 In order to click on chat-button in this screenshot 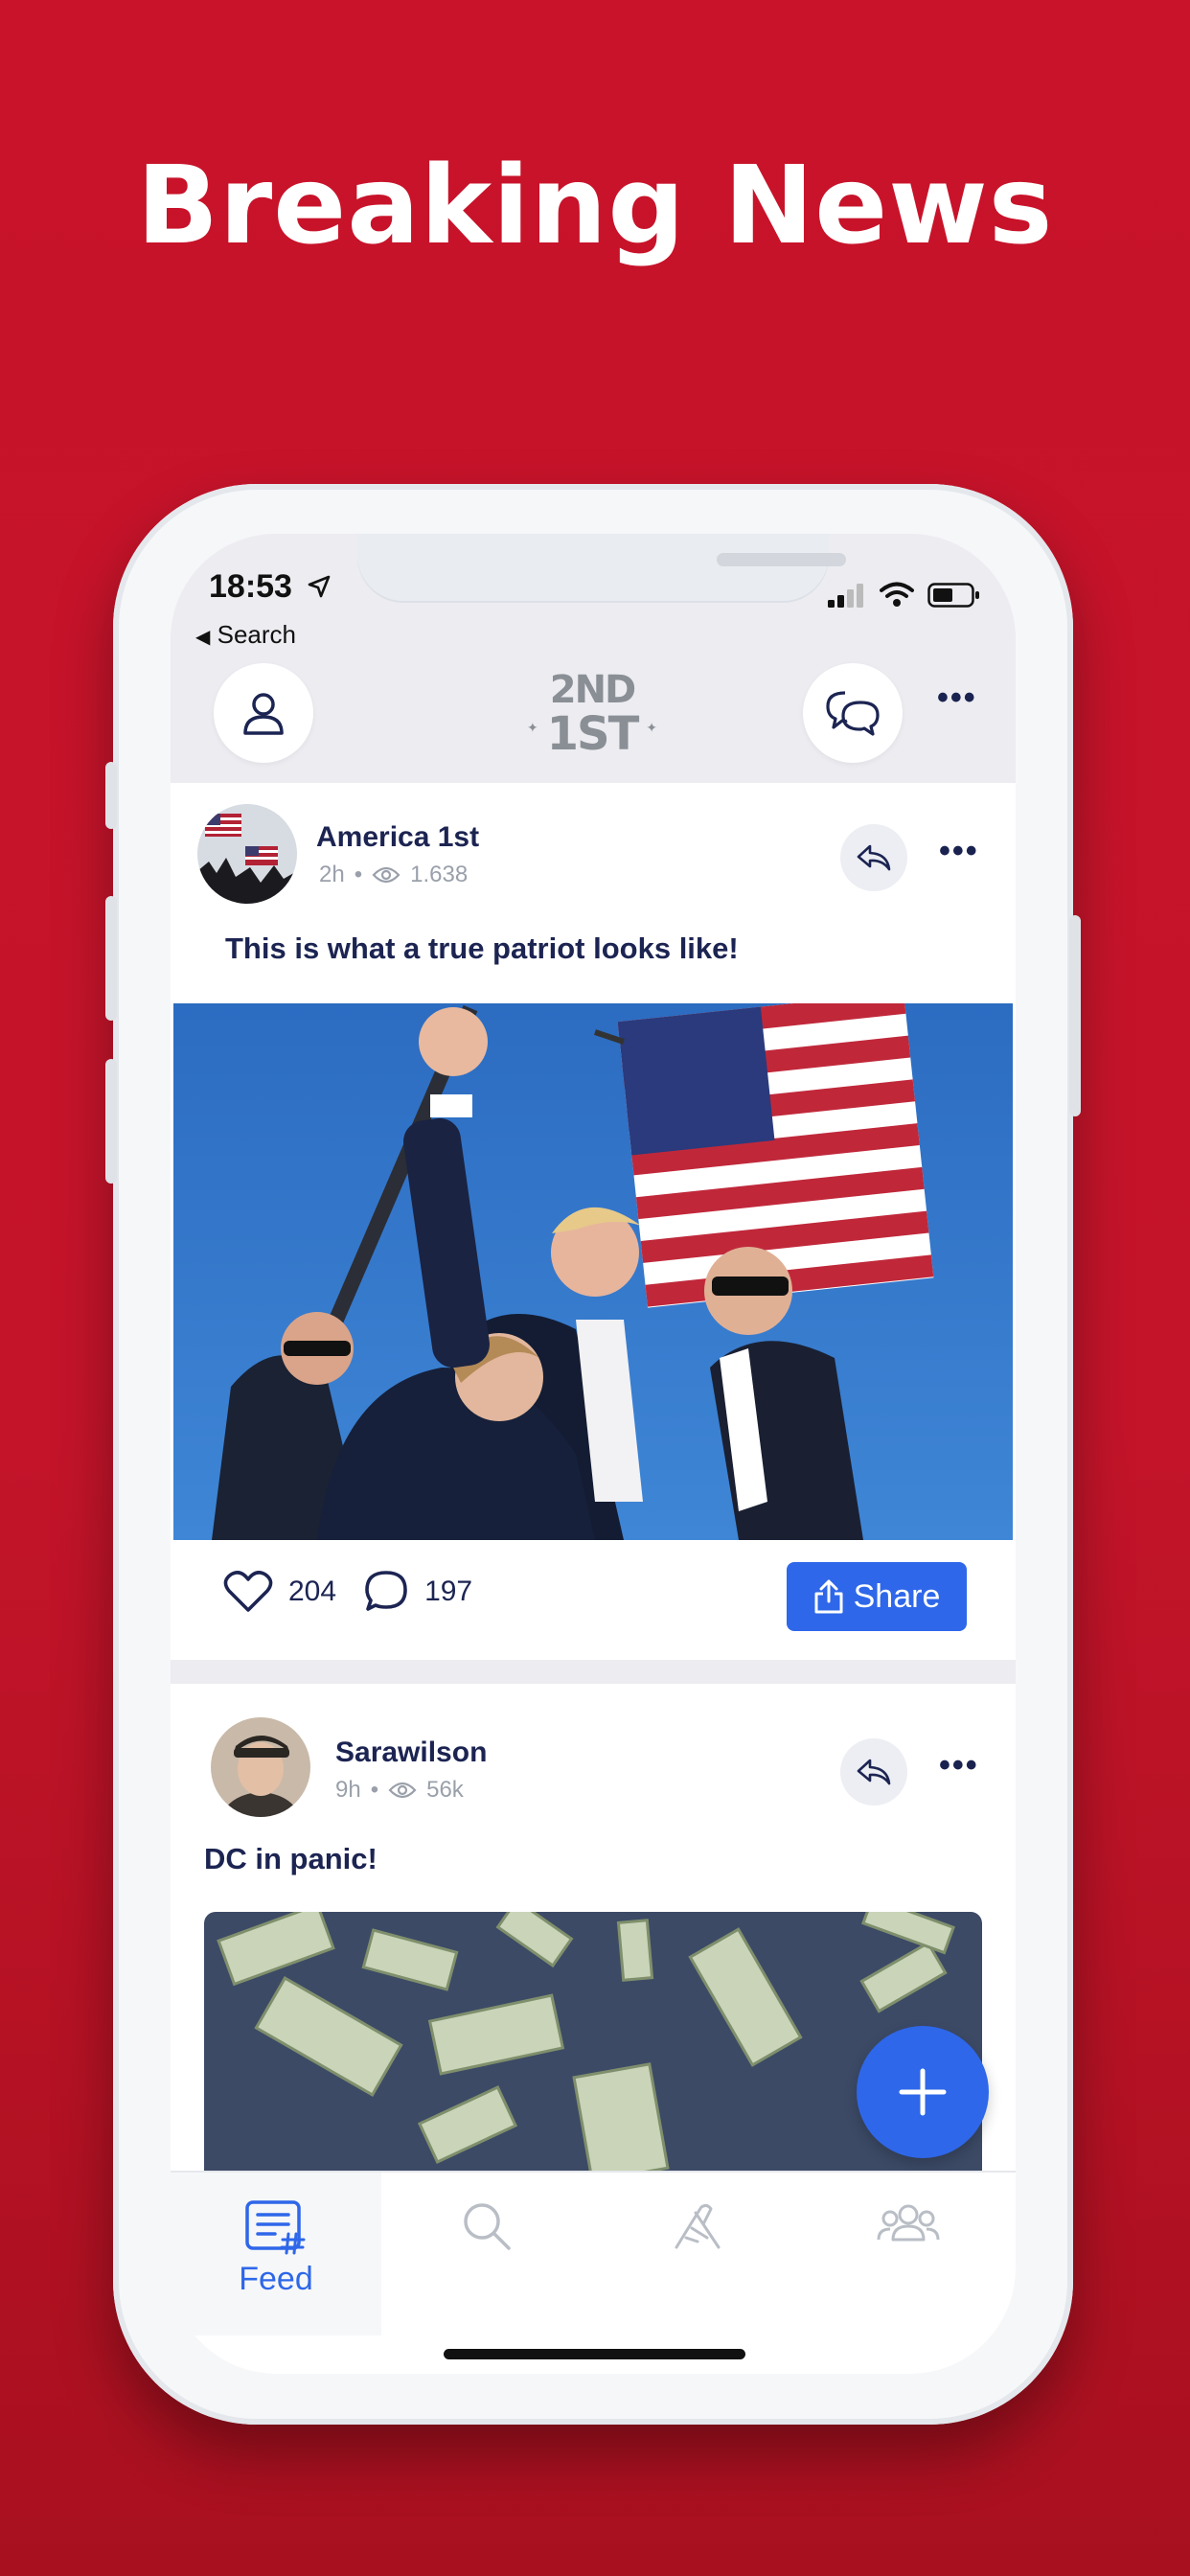, I will do `click(853, 713)`.